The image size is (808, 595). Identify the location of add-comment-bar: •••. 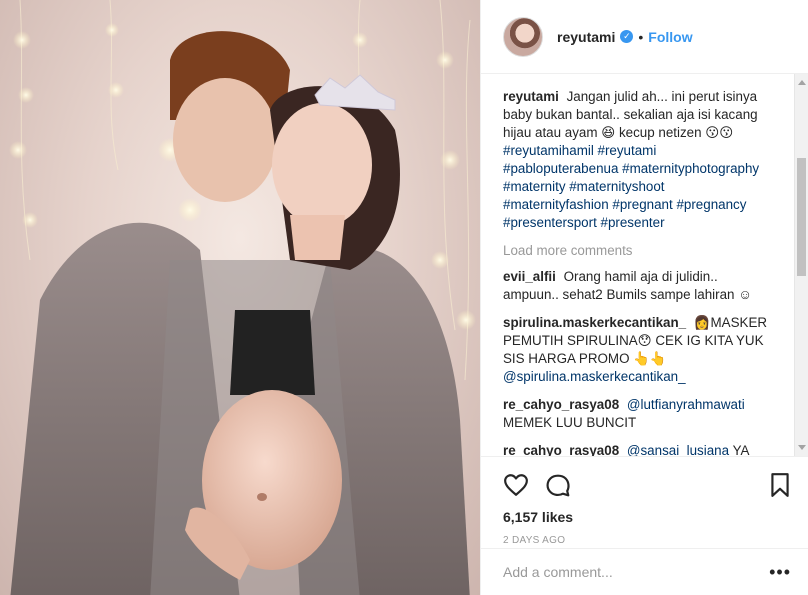
(644, 571).